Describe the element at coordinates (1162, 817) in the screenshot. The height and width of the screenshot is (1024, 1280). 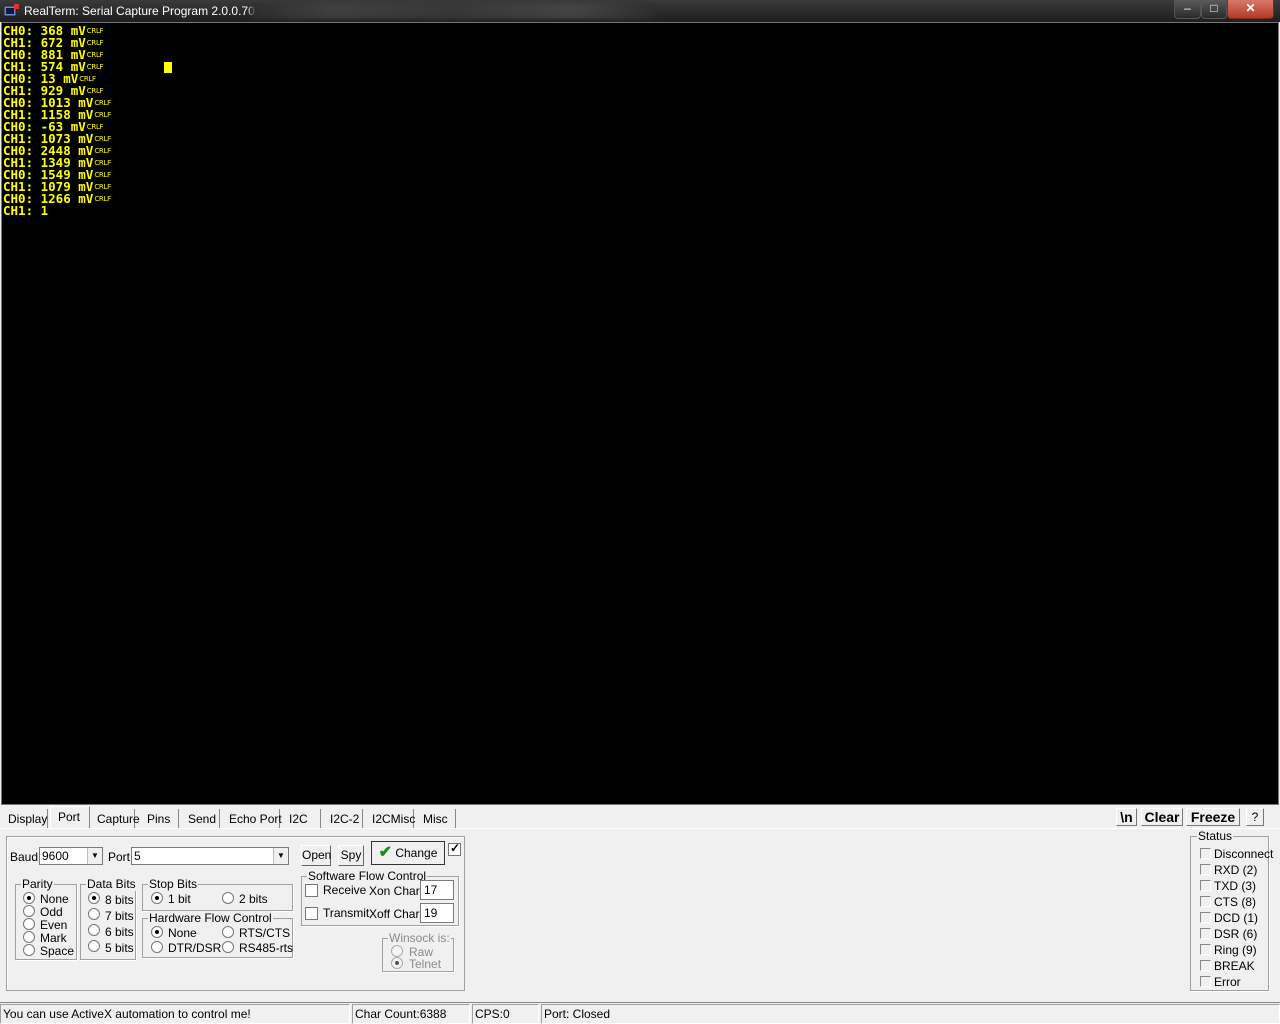
I see `clear-button: Clear` at that location.